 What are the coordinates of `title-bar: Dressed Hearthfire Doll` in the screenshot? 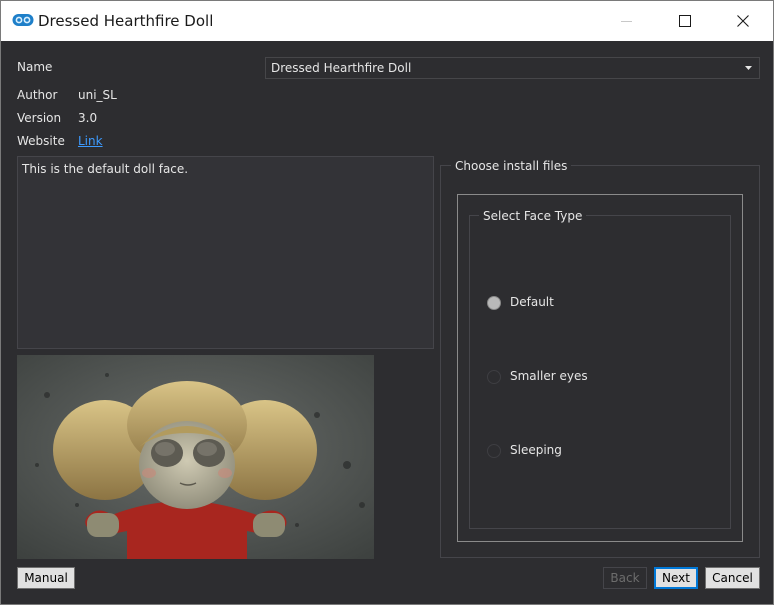 It's located at (387, 21).